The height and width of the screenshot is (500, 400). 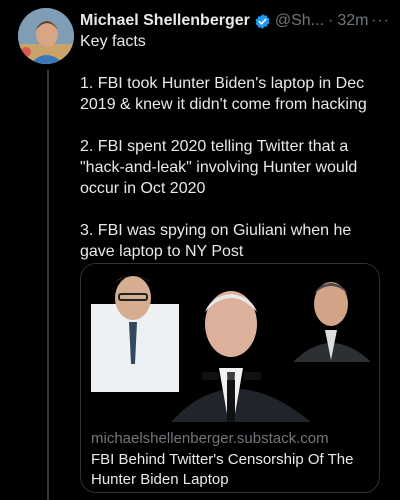 What do you see at coordinates (262, 21) in the screenshot?
I see `verified-badge-icon` at bounding box center [262, 21].